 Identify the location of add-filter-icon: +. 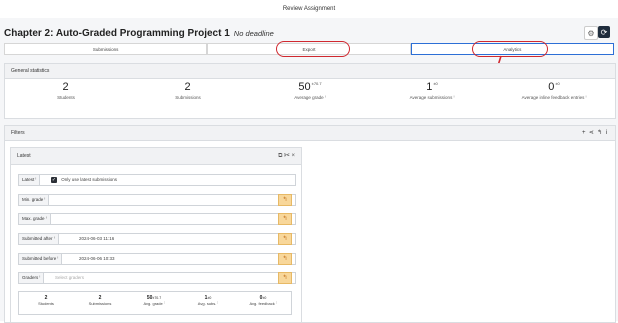
(584, 133).